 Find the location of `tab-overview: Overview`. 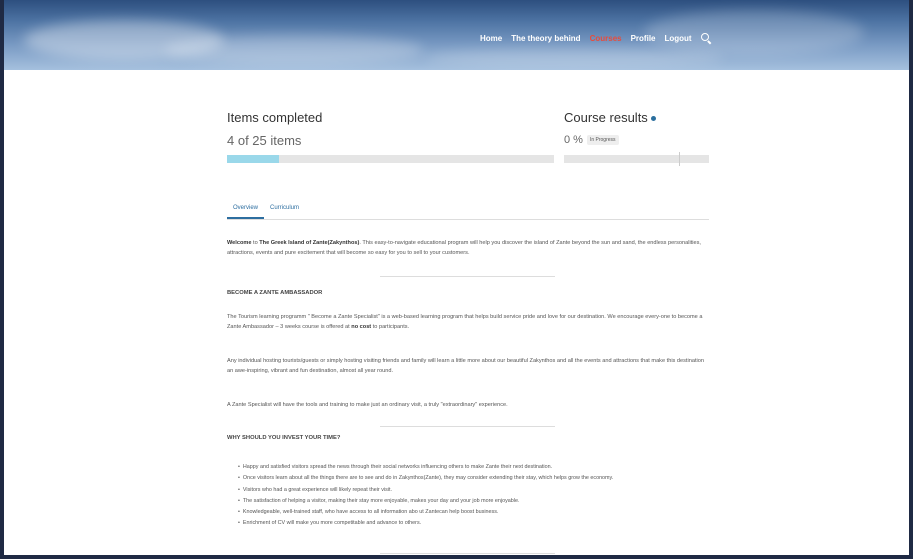

tab-overview: Overview is located at coordinates (246, 210).